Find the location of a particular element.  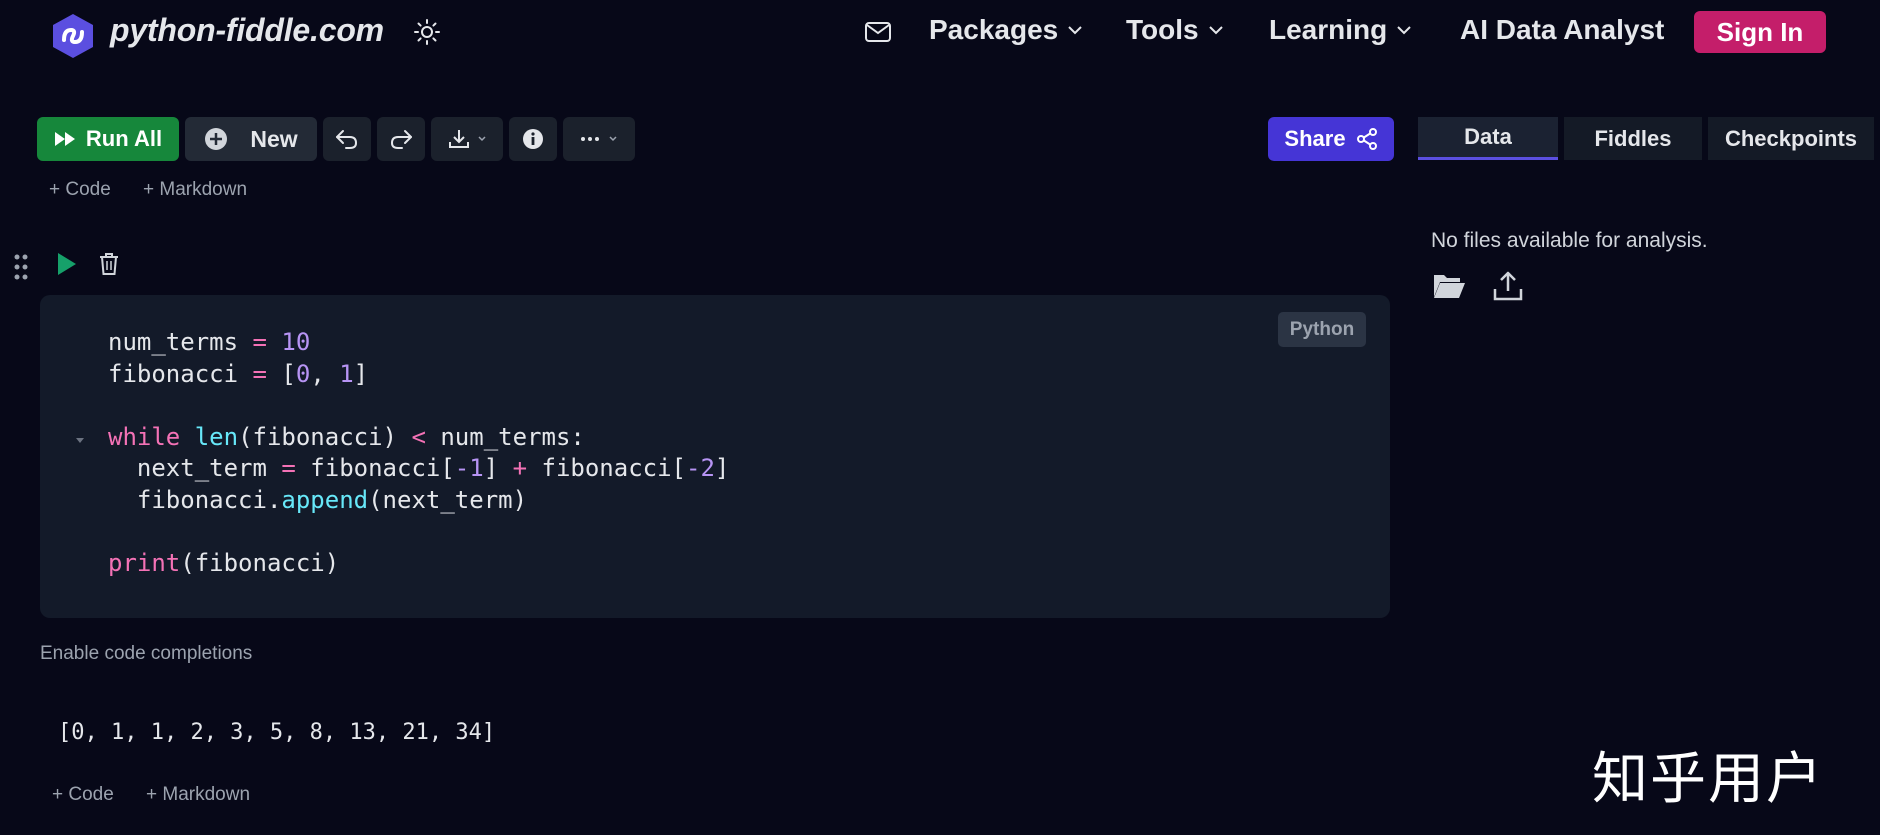

nav-tools: Tools is located at coordinates (1175, 30).